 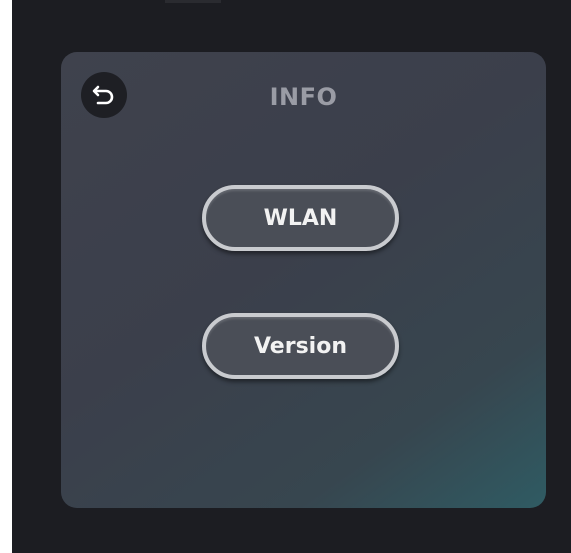 I want to click on wlan-button: WLAN, so click(x=300, y=218).